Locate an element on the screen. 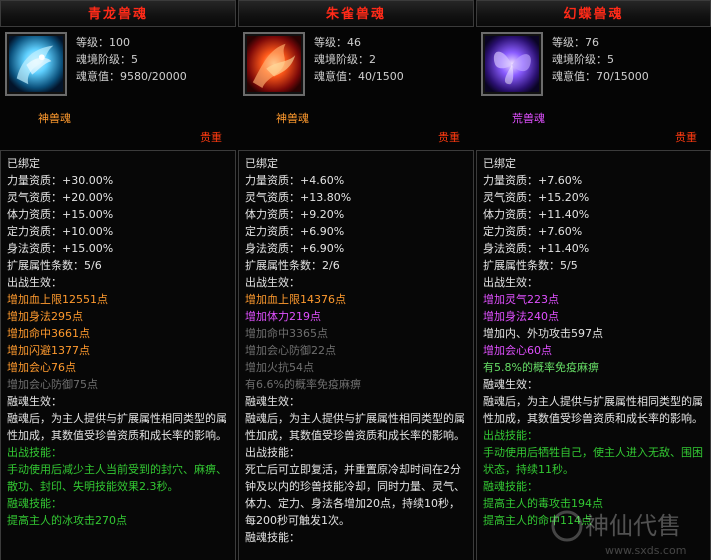  level-text: 等级：100 is located at coordinates (103, 42).